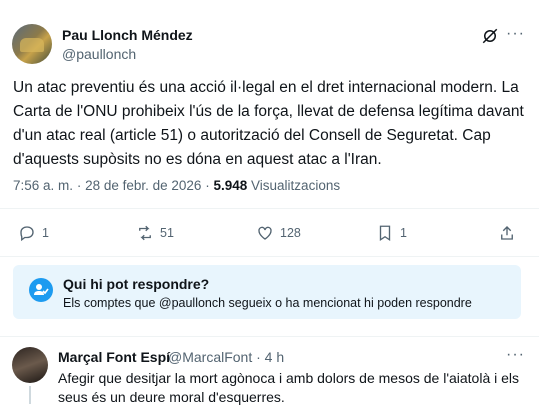 The height and width of the screenshot is (407, 539). What do you see at coordinates (226, 357) in the screenshot?
I see `reply-author-handle: @MarcalFont · 4 h` at bounding box center [226, 357].